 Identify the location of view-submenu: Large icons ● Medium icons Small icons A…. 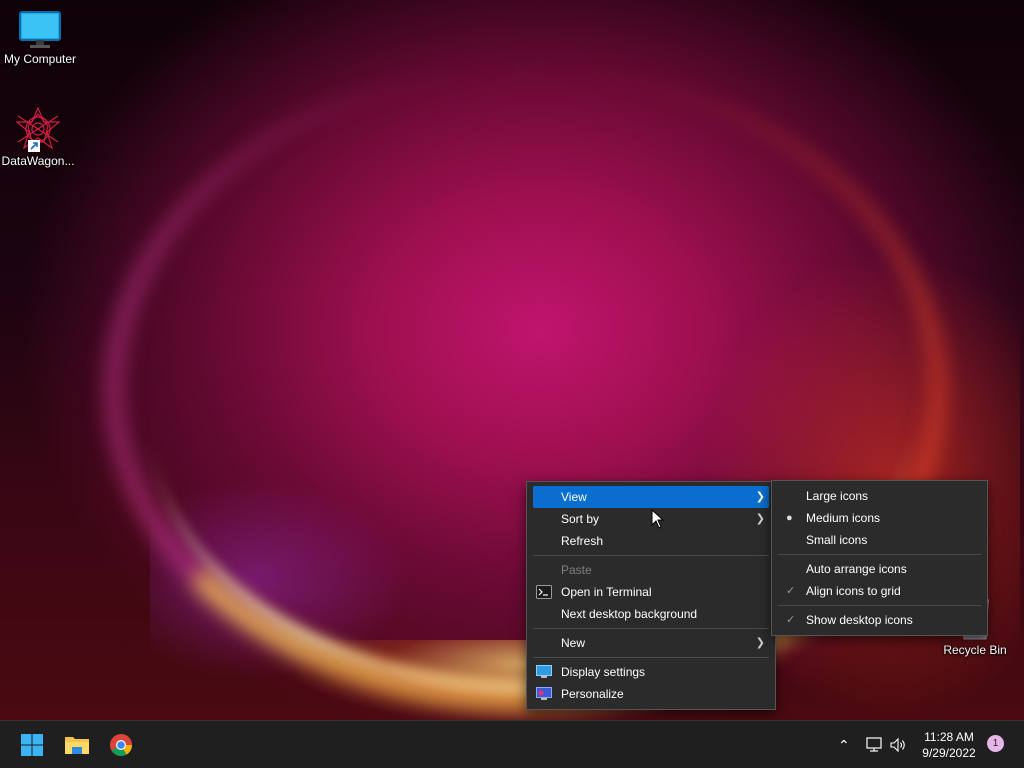
(879, 558).